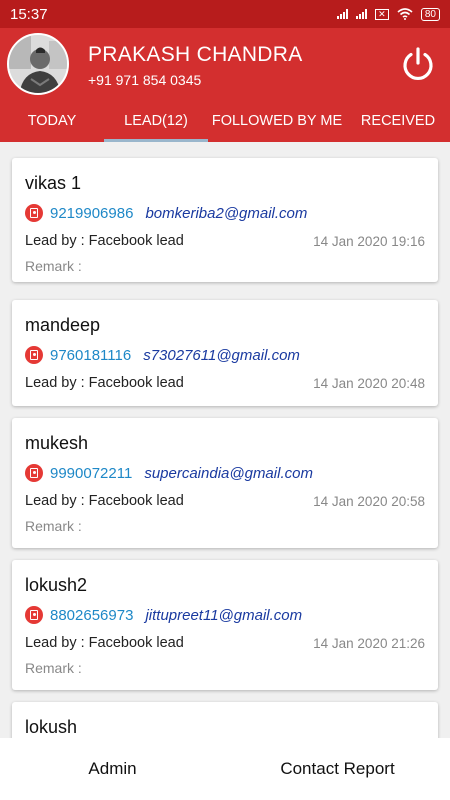 The height and width of the screenshot is (800, 450). I want to click on contact-report-button: Contact Report, so click(337, 769).